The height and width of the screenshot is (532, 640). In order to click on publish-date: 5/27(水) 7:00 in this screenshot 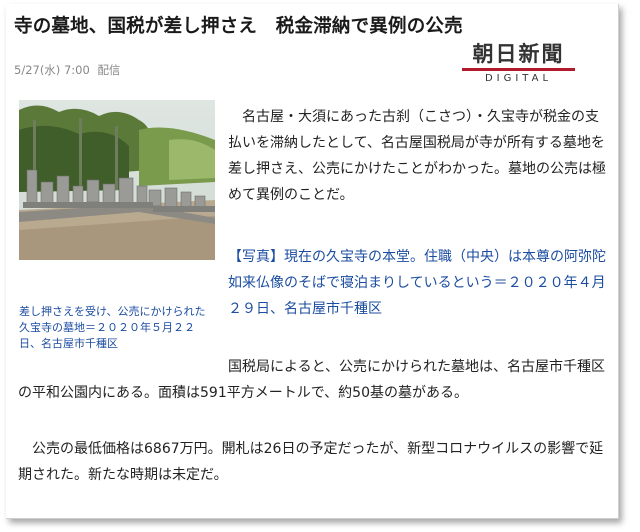, I will do `click(52, 70)`.